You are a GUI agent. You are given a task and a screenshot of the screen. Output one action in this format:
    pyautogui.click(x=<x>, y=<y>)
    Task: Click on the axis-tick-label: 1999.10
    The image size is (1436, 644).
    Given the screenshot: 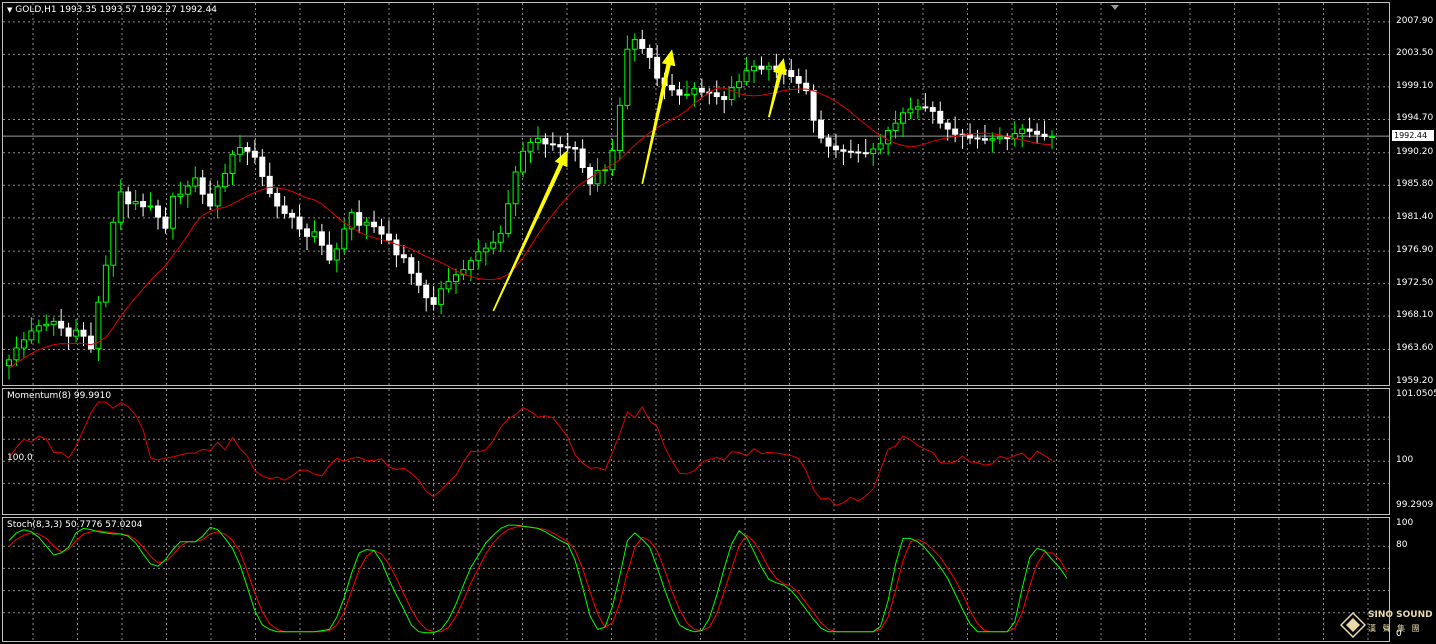 What is the action you would take?
    pyautogui.click(x=1415, y=85)
    